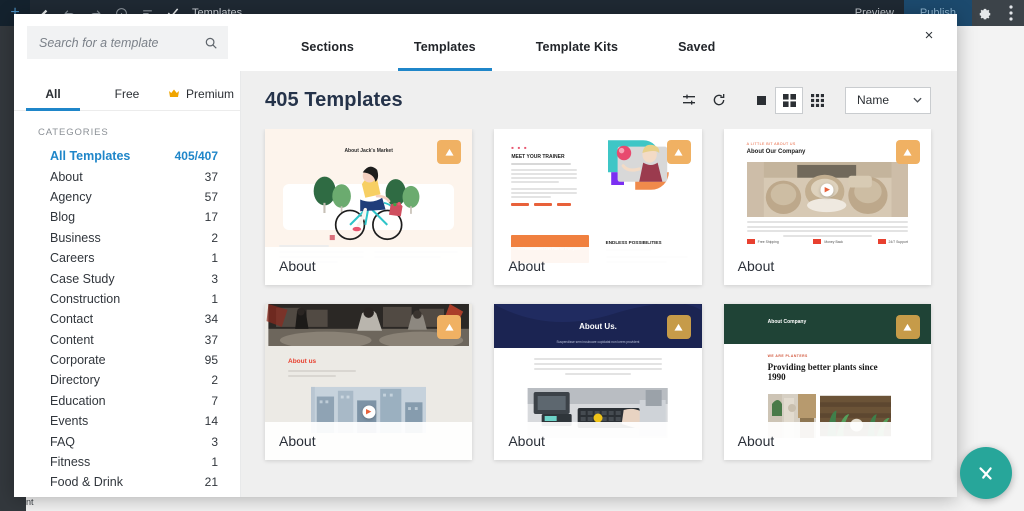  What do you see at coordinates (175, 95) in the screenshot?
I see `crown-icon` at bounding box center [175, 95].